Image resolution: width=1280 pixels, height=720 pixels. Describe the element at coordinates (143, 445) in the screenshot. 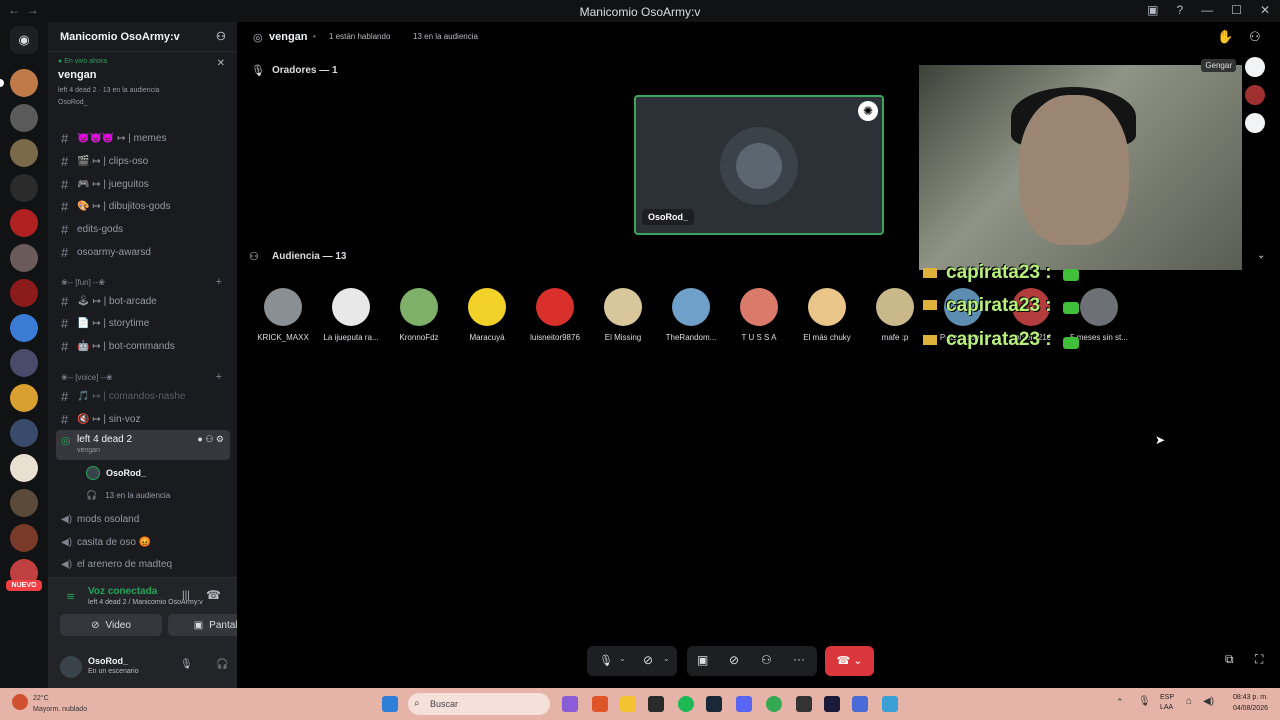

I see `stage-channel-active: ◎ left 4 dead 2 vengan ● ⚇ ⚙` at that location.